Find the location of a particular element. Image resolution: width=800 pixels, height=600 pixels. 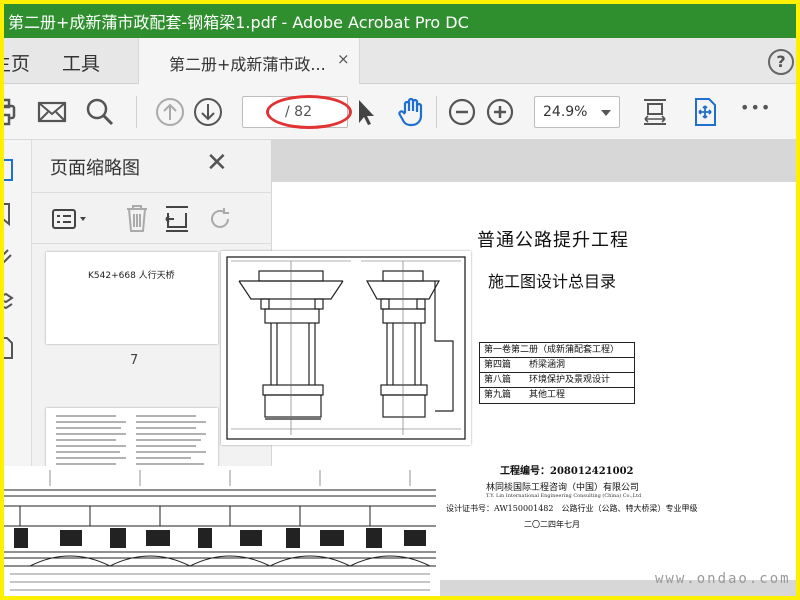

contents-row: 第八篇 环境保护及景观设计 is located at coordinates (557, 380).